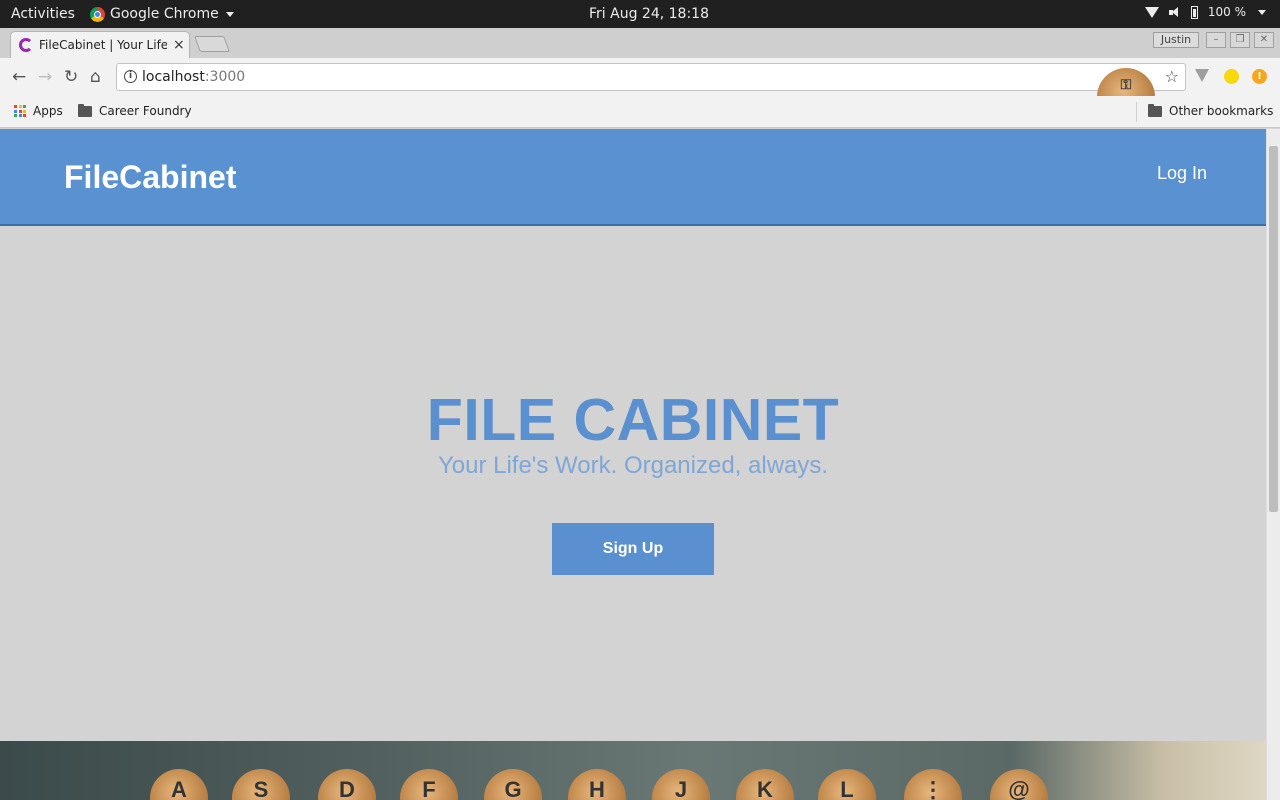 Image resolution: width=1280 pixels, height=800 pixels. I want to click on hero-subtitle: Your Life's Work. Organized, always., so click(633, 465).